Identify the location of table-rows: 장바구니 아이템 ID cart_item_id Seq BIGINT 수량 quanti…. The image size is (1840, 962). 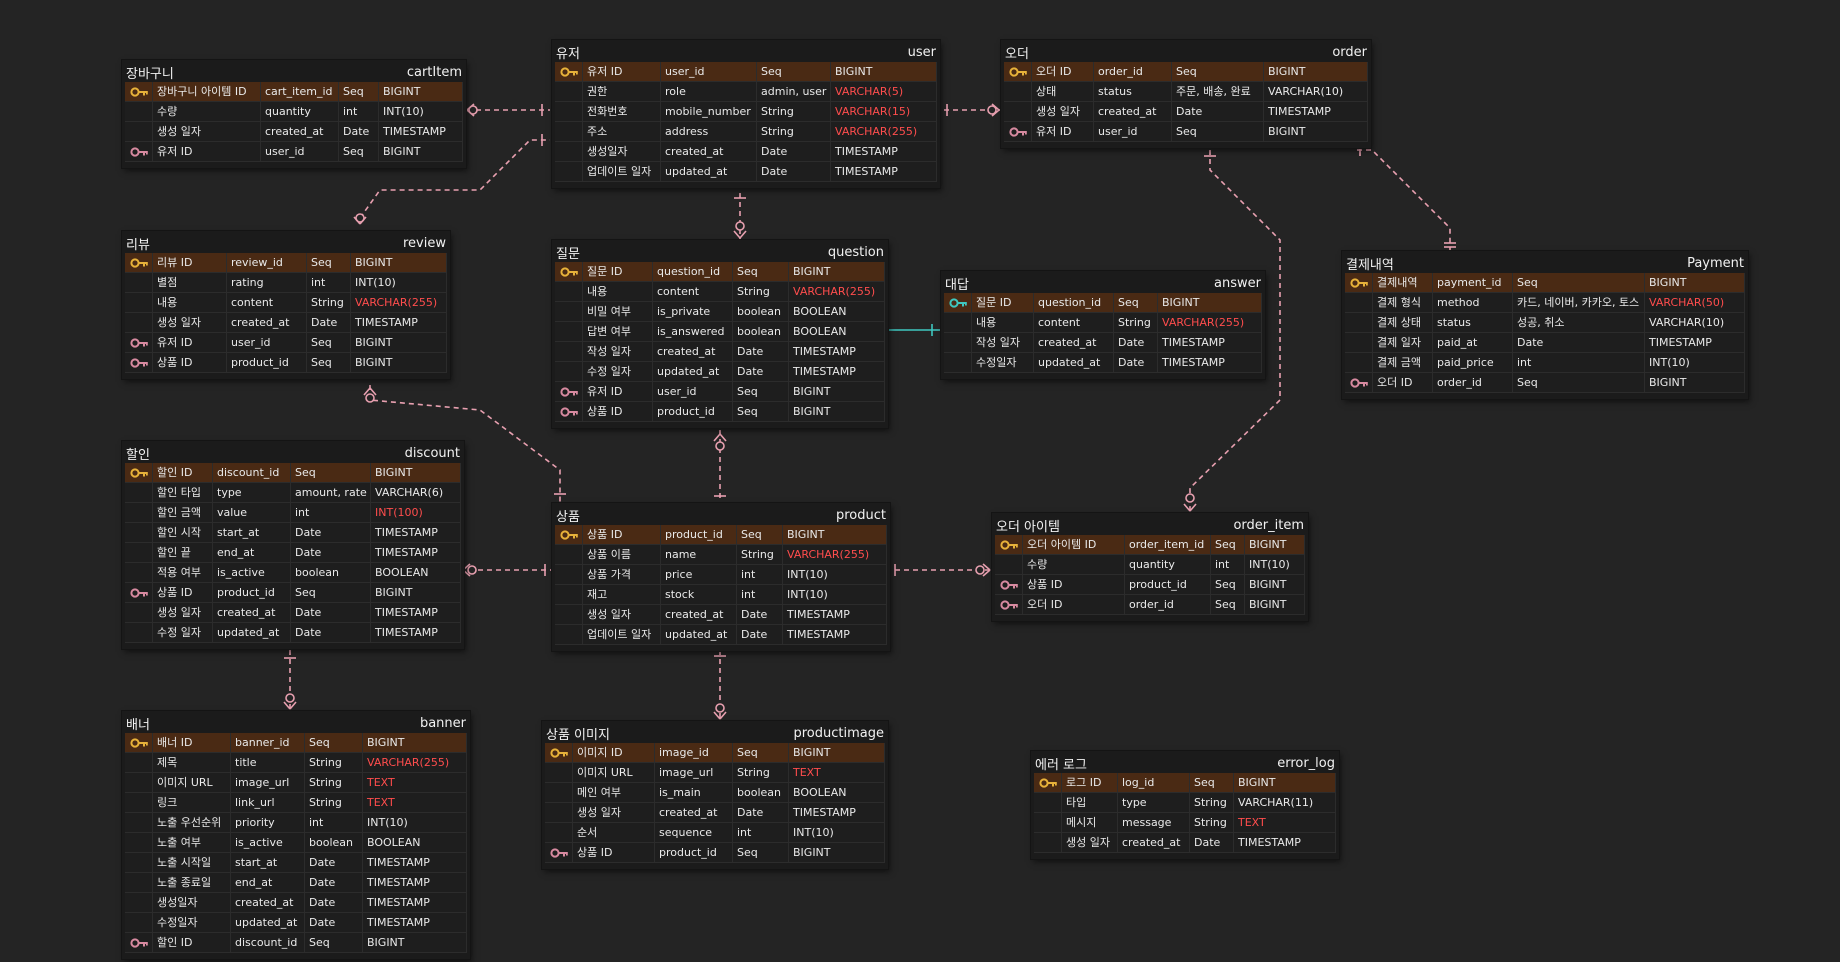
(294, 122).